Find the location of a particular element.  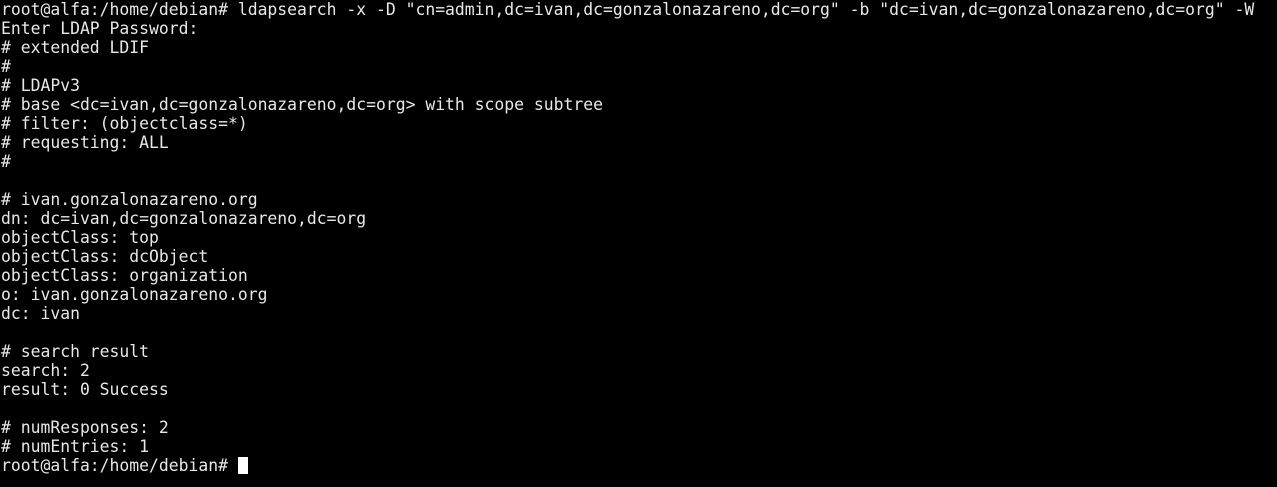

output-line: # numEntries: 1 is located at coordinates (75, 446).